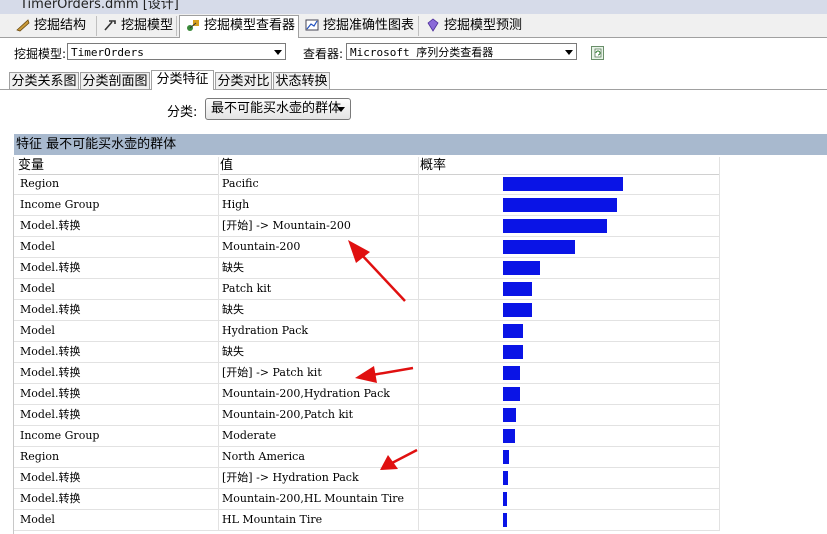 The image size is (827, 534). Describe the element at coordinates (250, 25) in the screenshot. I see `tab-label: 挖掘模型查看器` at that location.